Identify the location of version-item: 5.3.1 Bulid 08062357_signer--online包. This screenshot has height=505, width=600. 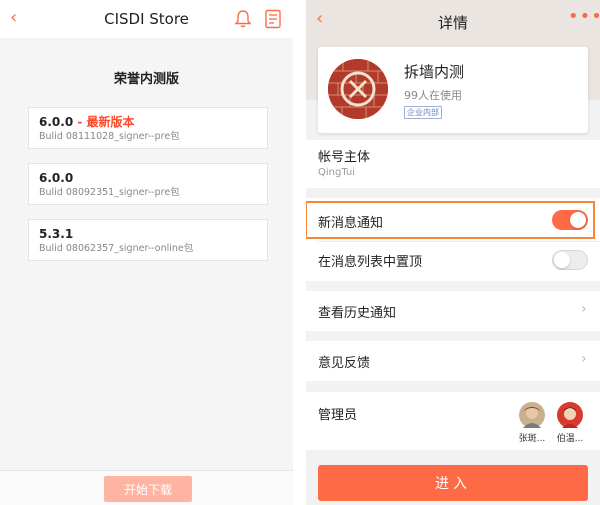
(148, 240).